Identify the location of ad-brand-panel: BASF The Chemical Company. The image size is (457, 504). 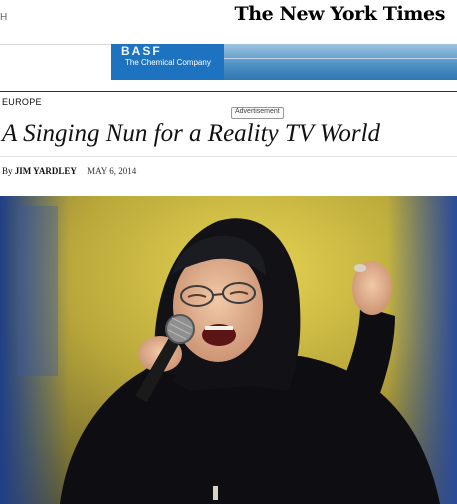
(167, 62).